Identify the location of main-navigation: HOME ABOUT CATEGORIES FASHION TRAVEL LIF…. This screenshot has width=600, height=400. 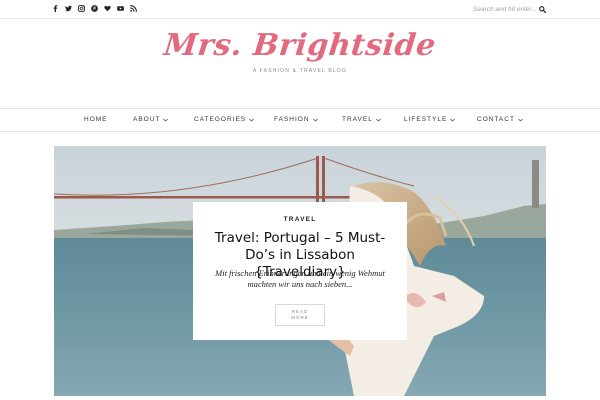
(300, 120).